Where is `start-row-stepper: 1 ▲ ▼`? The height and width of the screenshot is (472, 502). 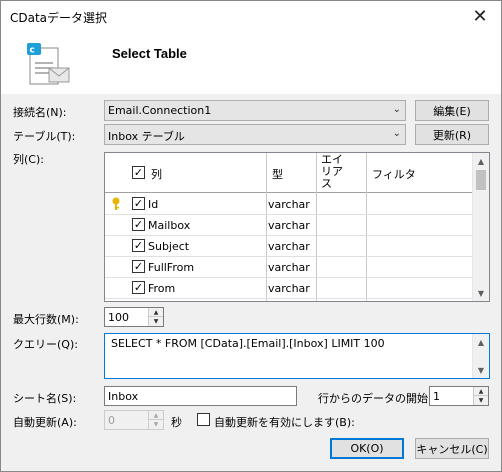 start-row-stepper: 1 ▲ ▼ is located at coordinates (459, 396).